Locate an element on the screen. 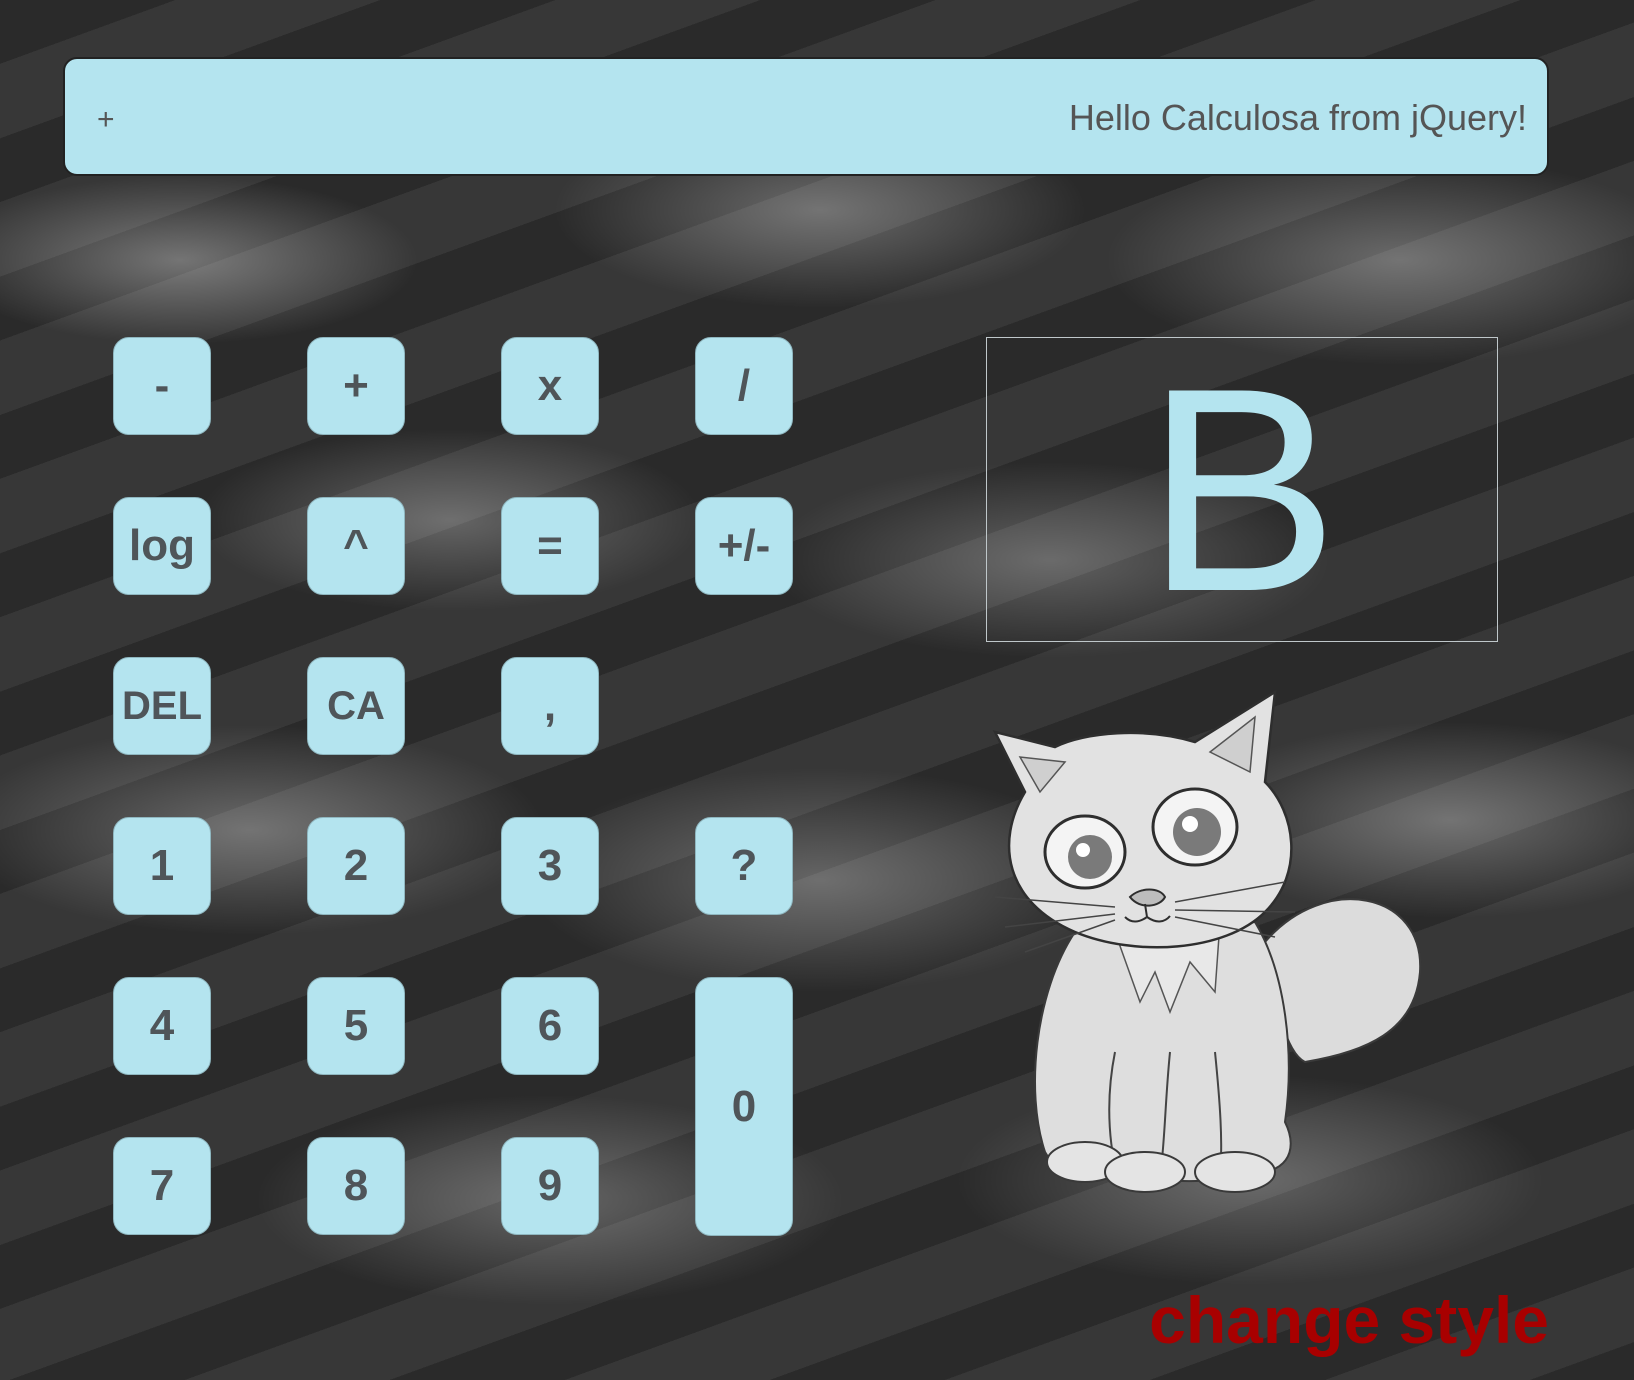 The width and height of the screenshot is (1634, 1380). calculator-display: + Hello Calculosa from jQuery! is located at coordinates (806, 116).